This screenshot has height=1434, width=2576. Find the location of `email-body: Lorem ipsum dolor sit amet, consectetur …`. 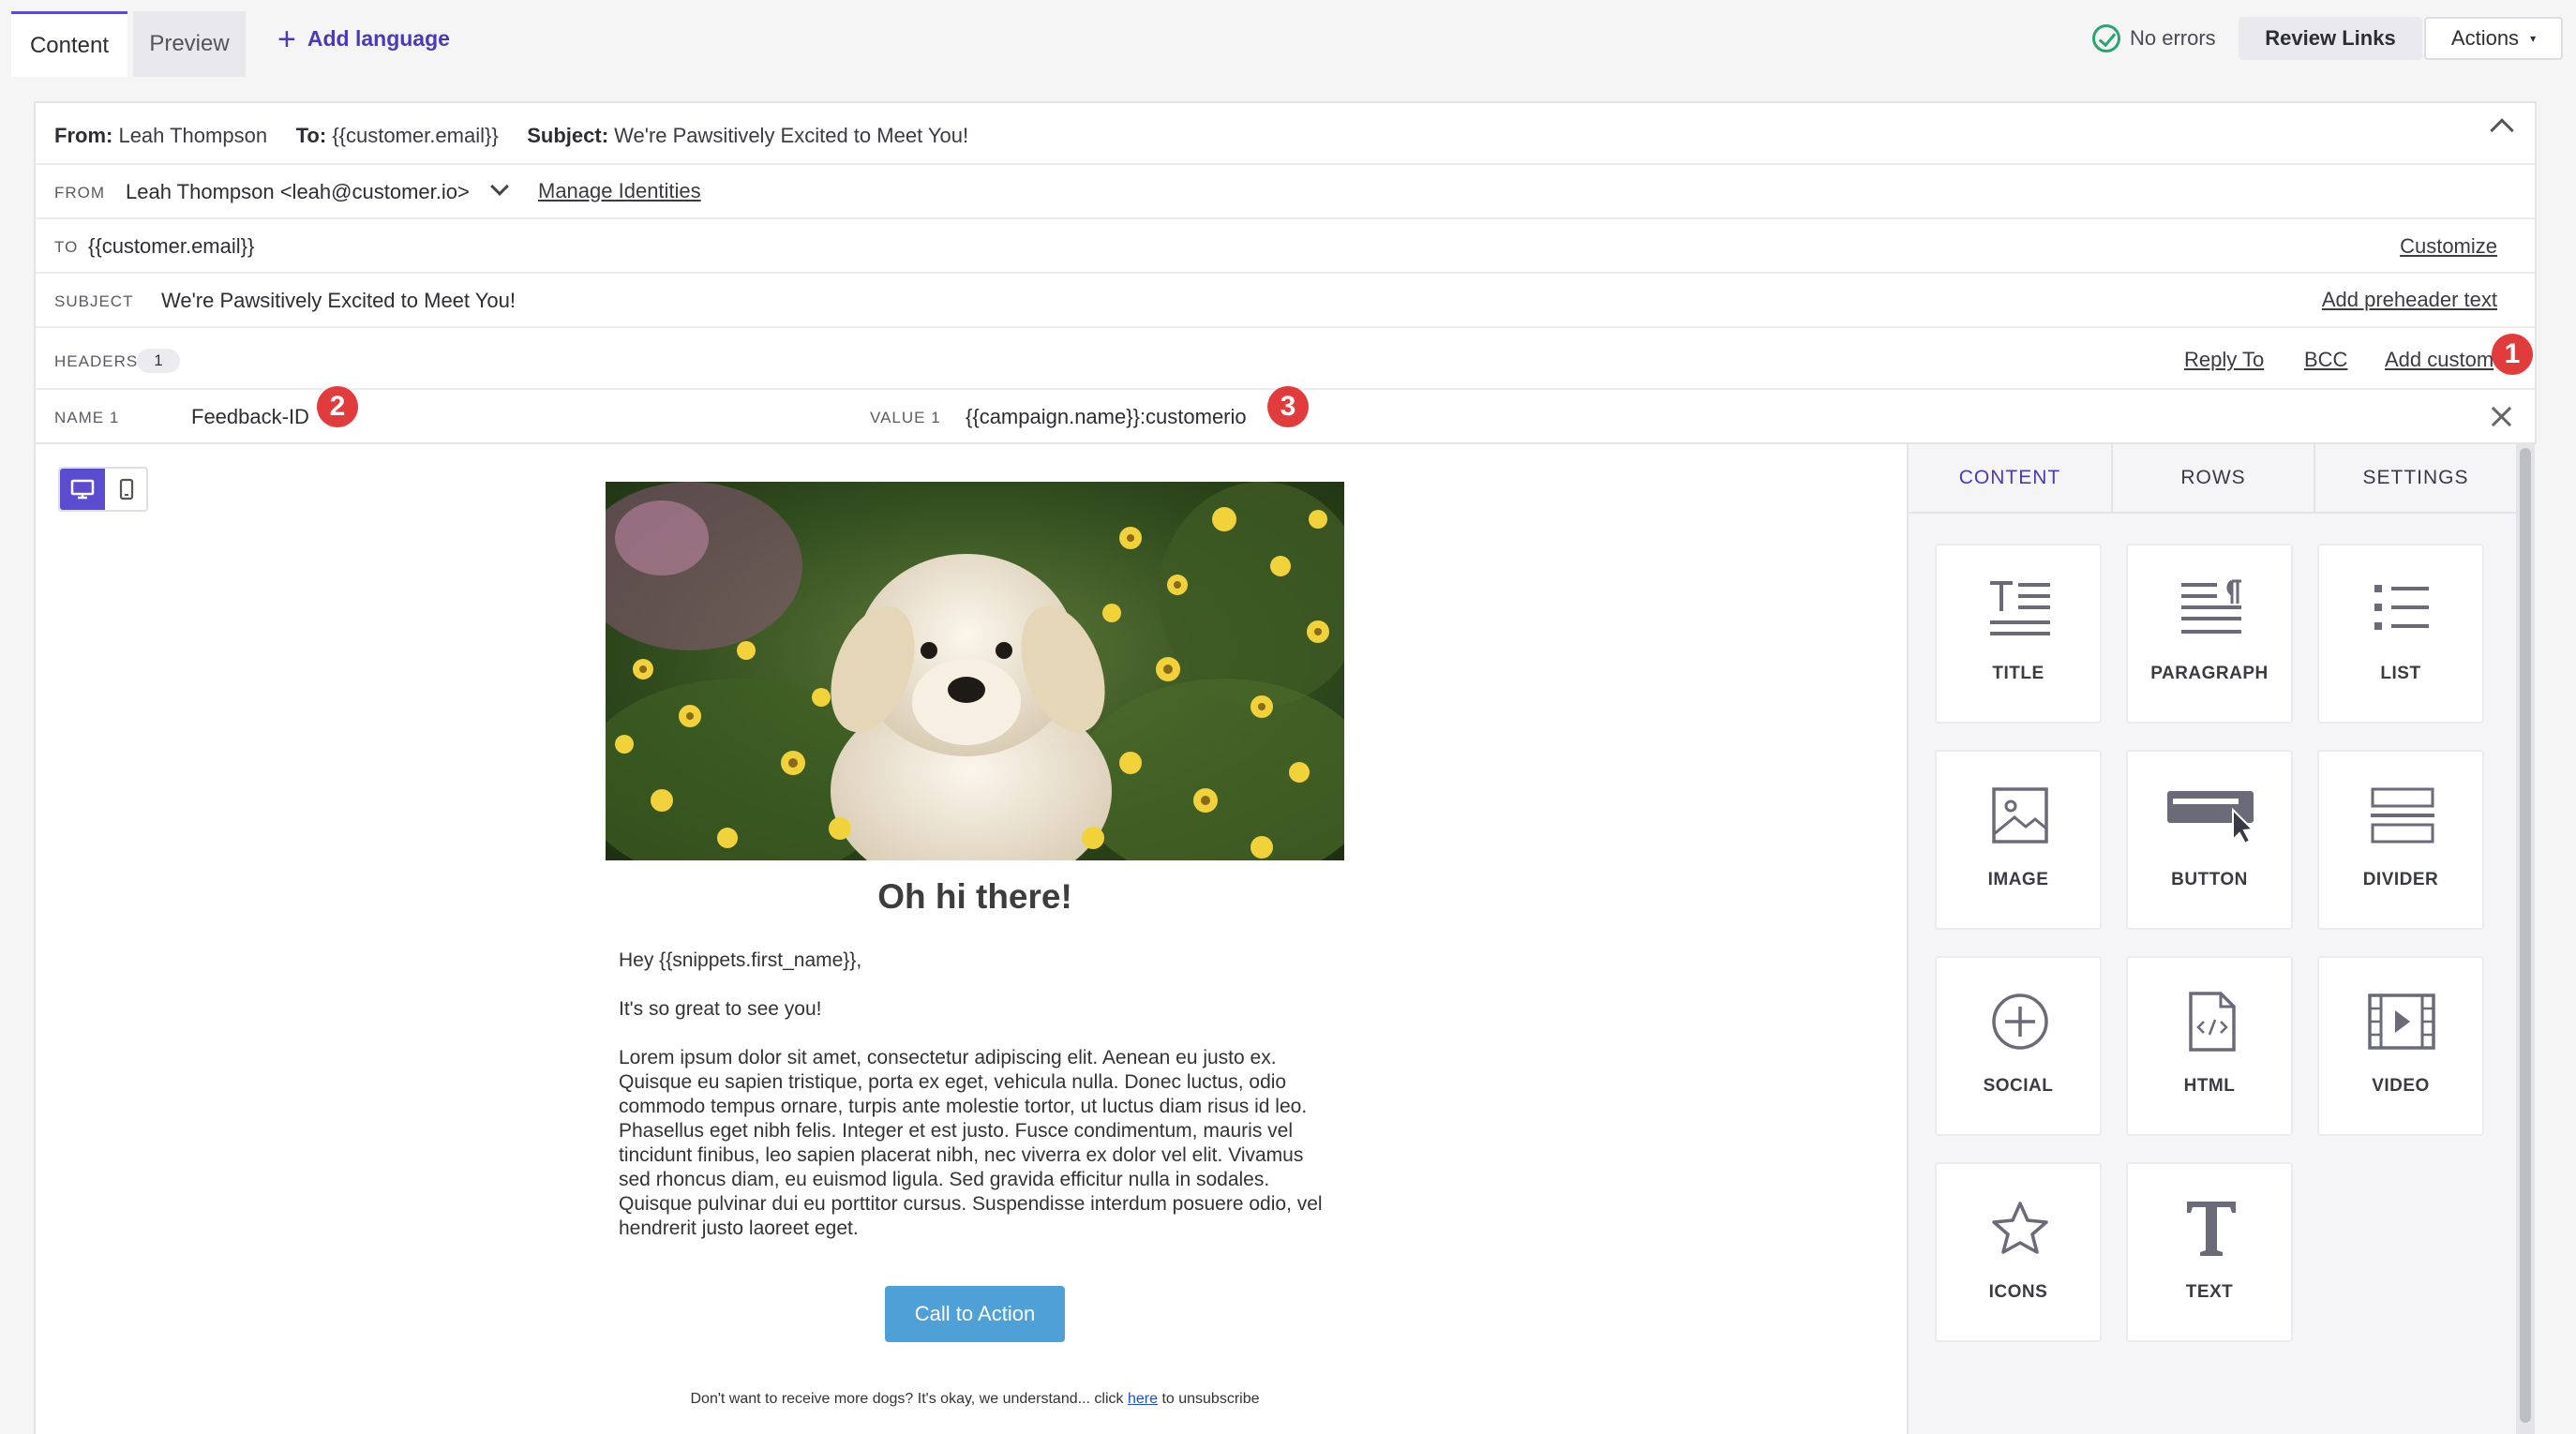

email-body: Lorem ipsum dolor sit amet, consectetur … is located at coordinates (975, 1143).